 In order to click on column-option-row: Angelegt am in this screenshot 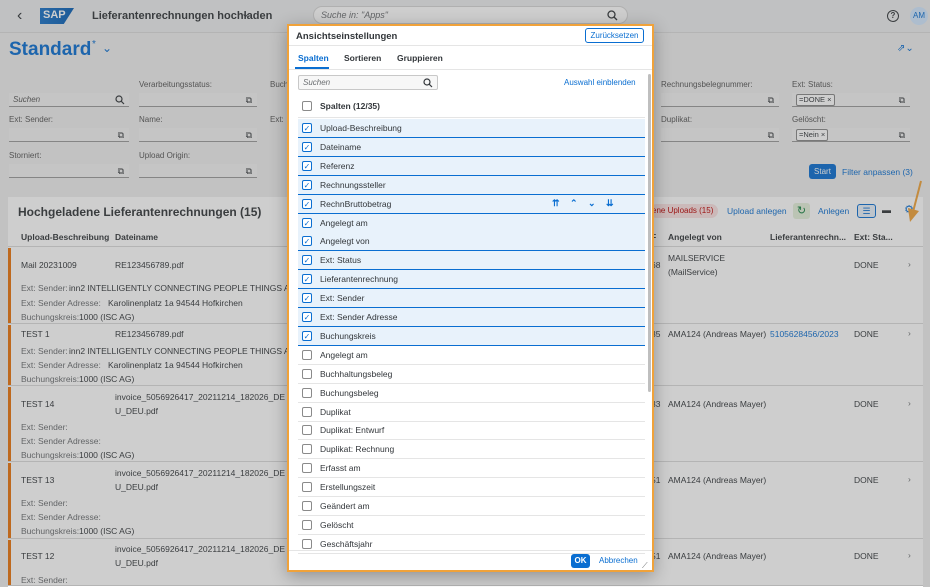, I will do `click(471, 355)`.